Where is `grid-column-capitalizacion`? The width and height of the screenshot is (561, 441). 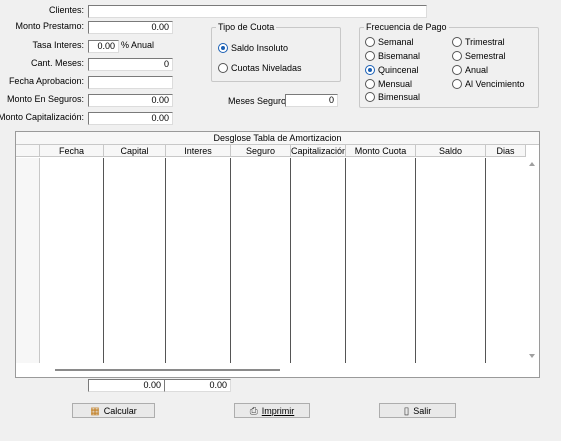
grid-column-capitalizacion is located at coordinates (318, 260).